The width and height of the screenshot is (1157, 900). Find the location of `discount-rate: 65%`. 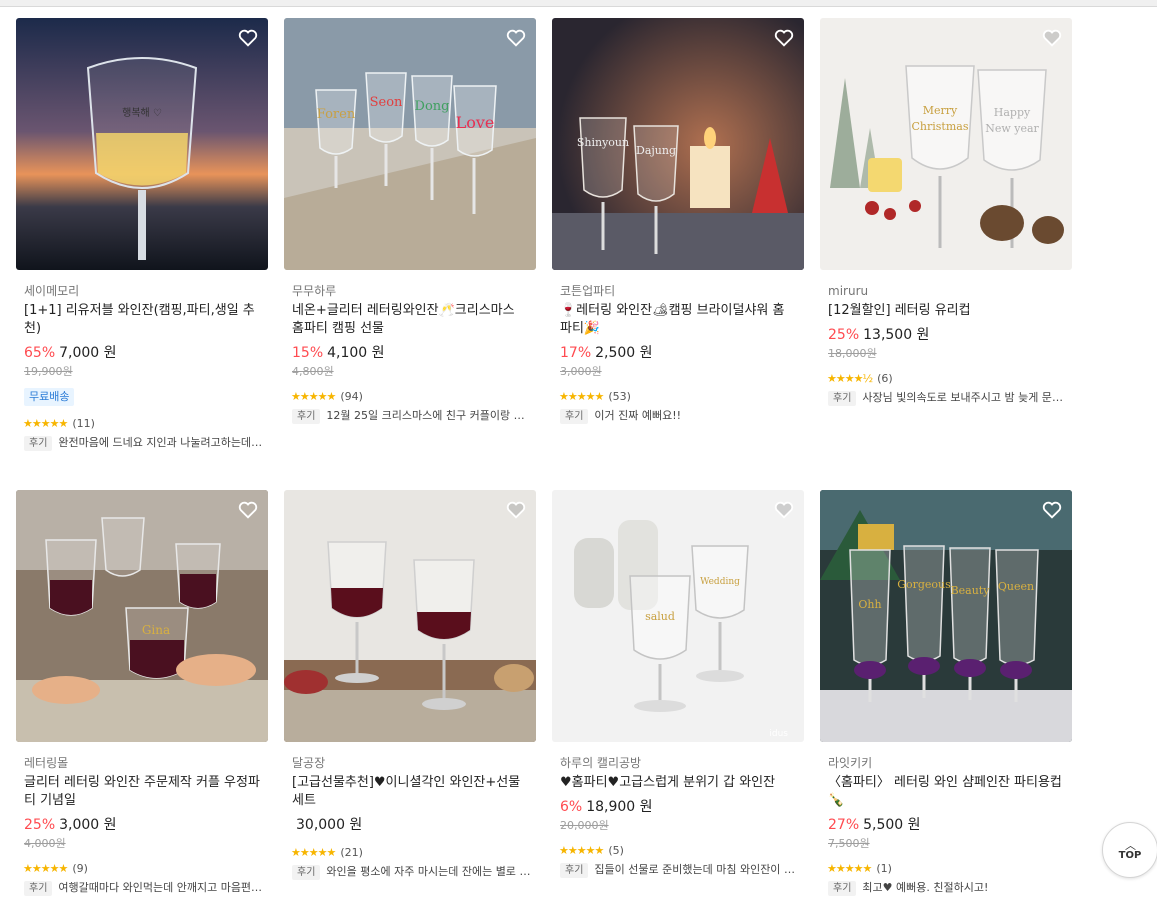

discount-rate: 65% is located at coordinates (40, 353).